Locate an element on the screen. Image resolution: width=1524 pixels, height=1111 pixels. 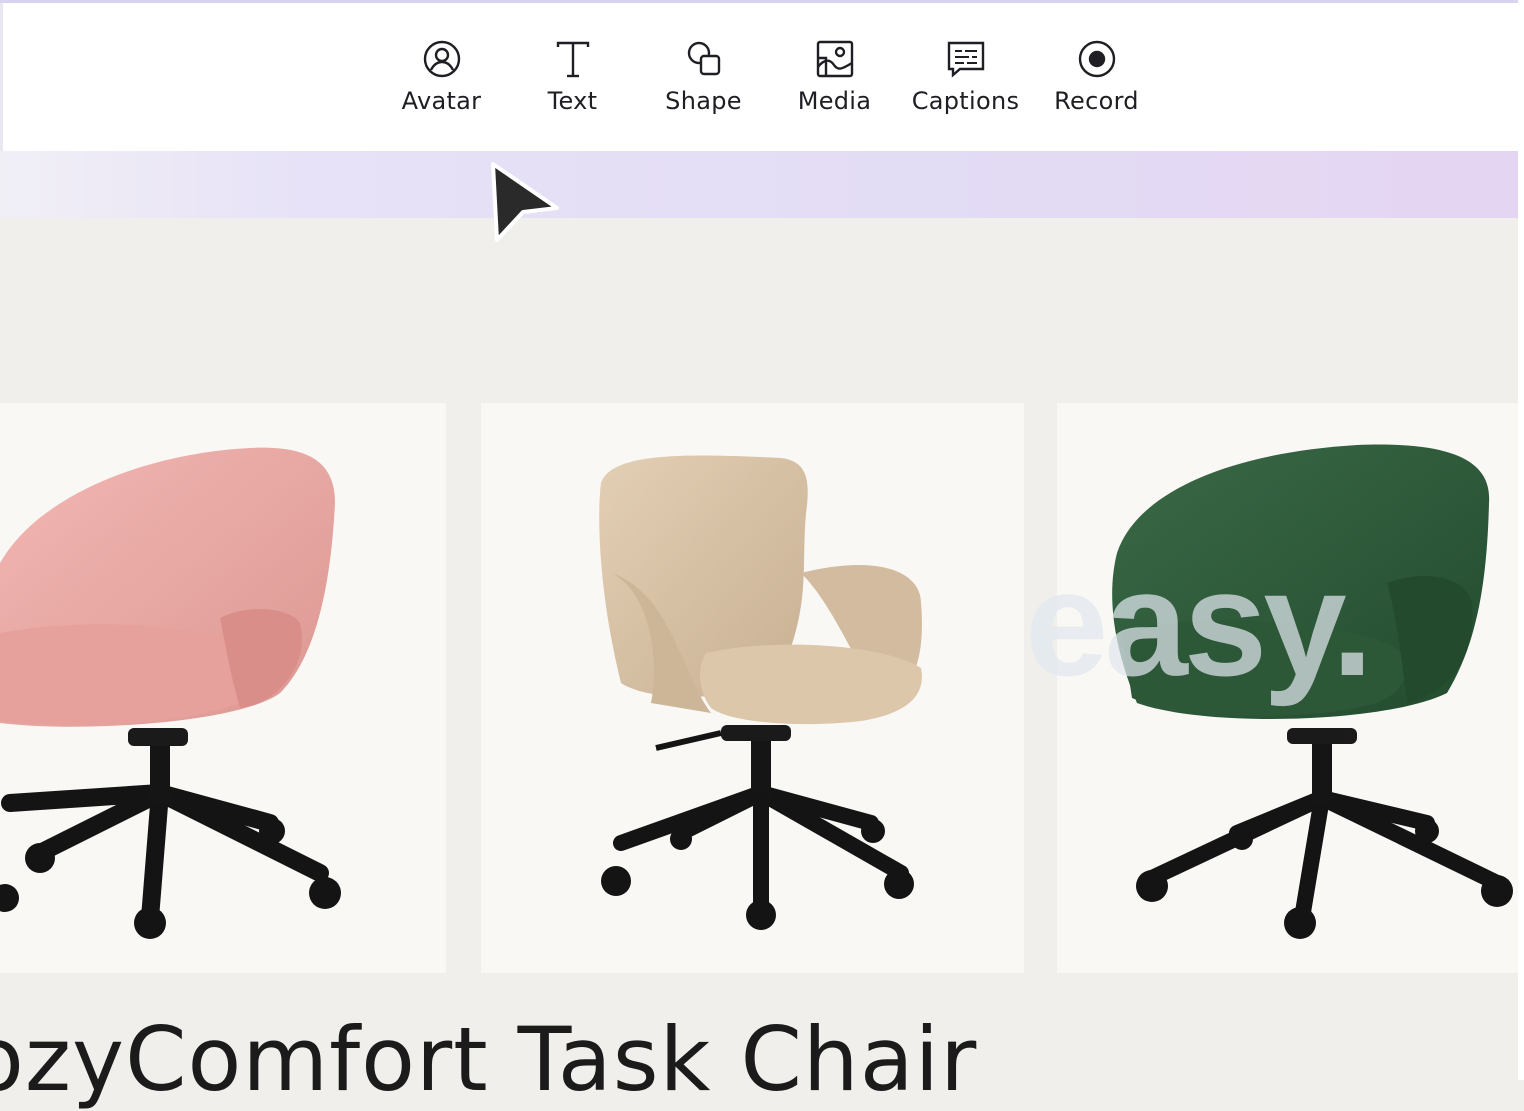
text-tool-label: Text is located at coordinates (572, 101).